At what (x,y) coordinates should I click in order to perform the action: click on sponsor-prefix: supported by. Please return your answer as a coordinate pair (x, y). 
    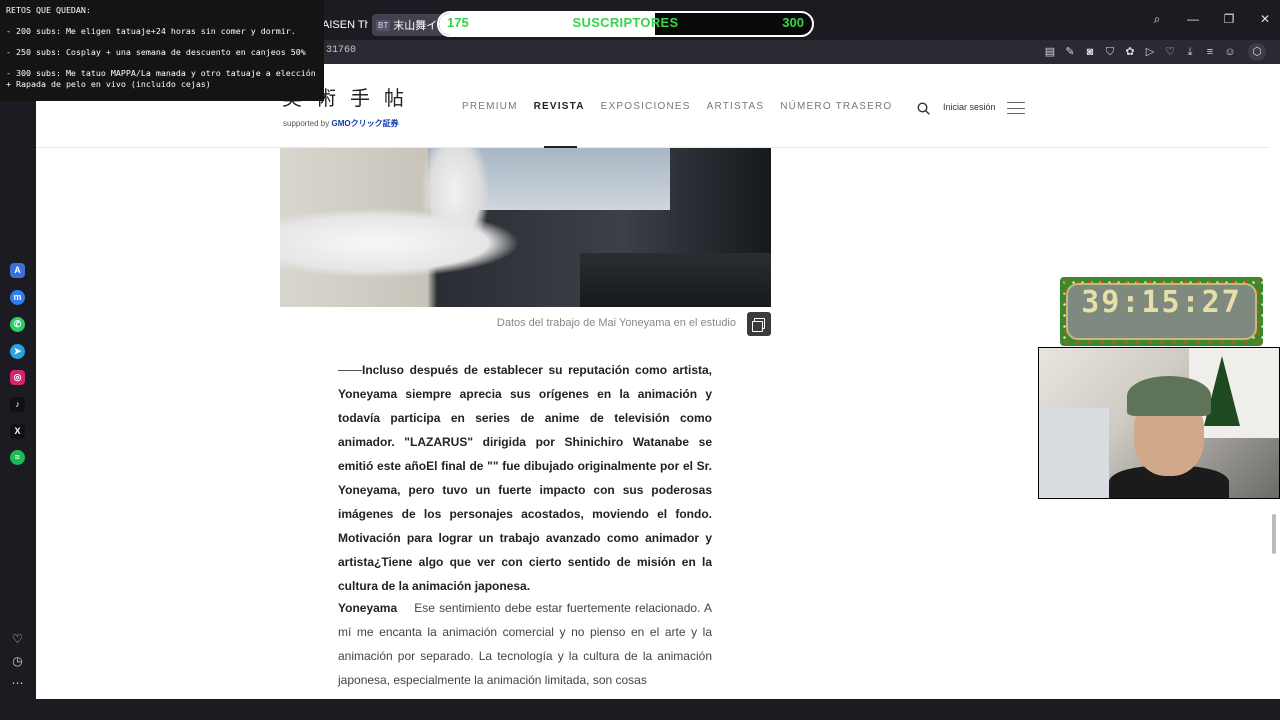
    Looking at the image, I should click on (306, 123).